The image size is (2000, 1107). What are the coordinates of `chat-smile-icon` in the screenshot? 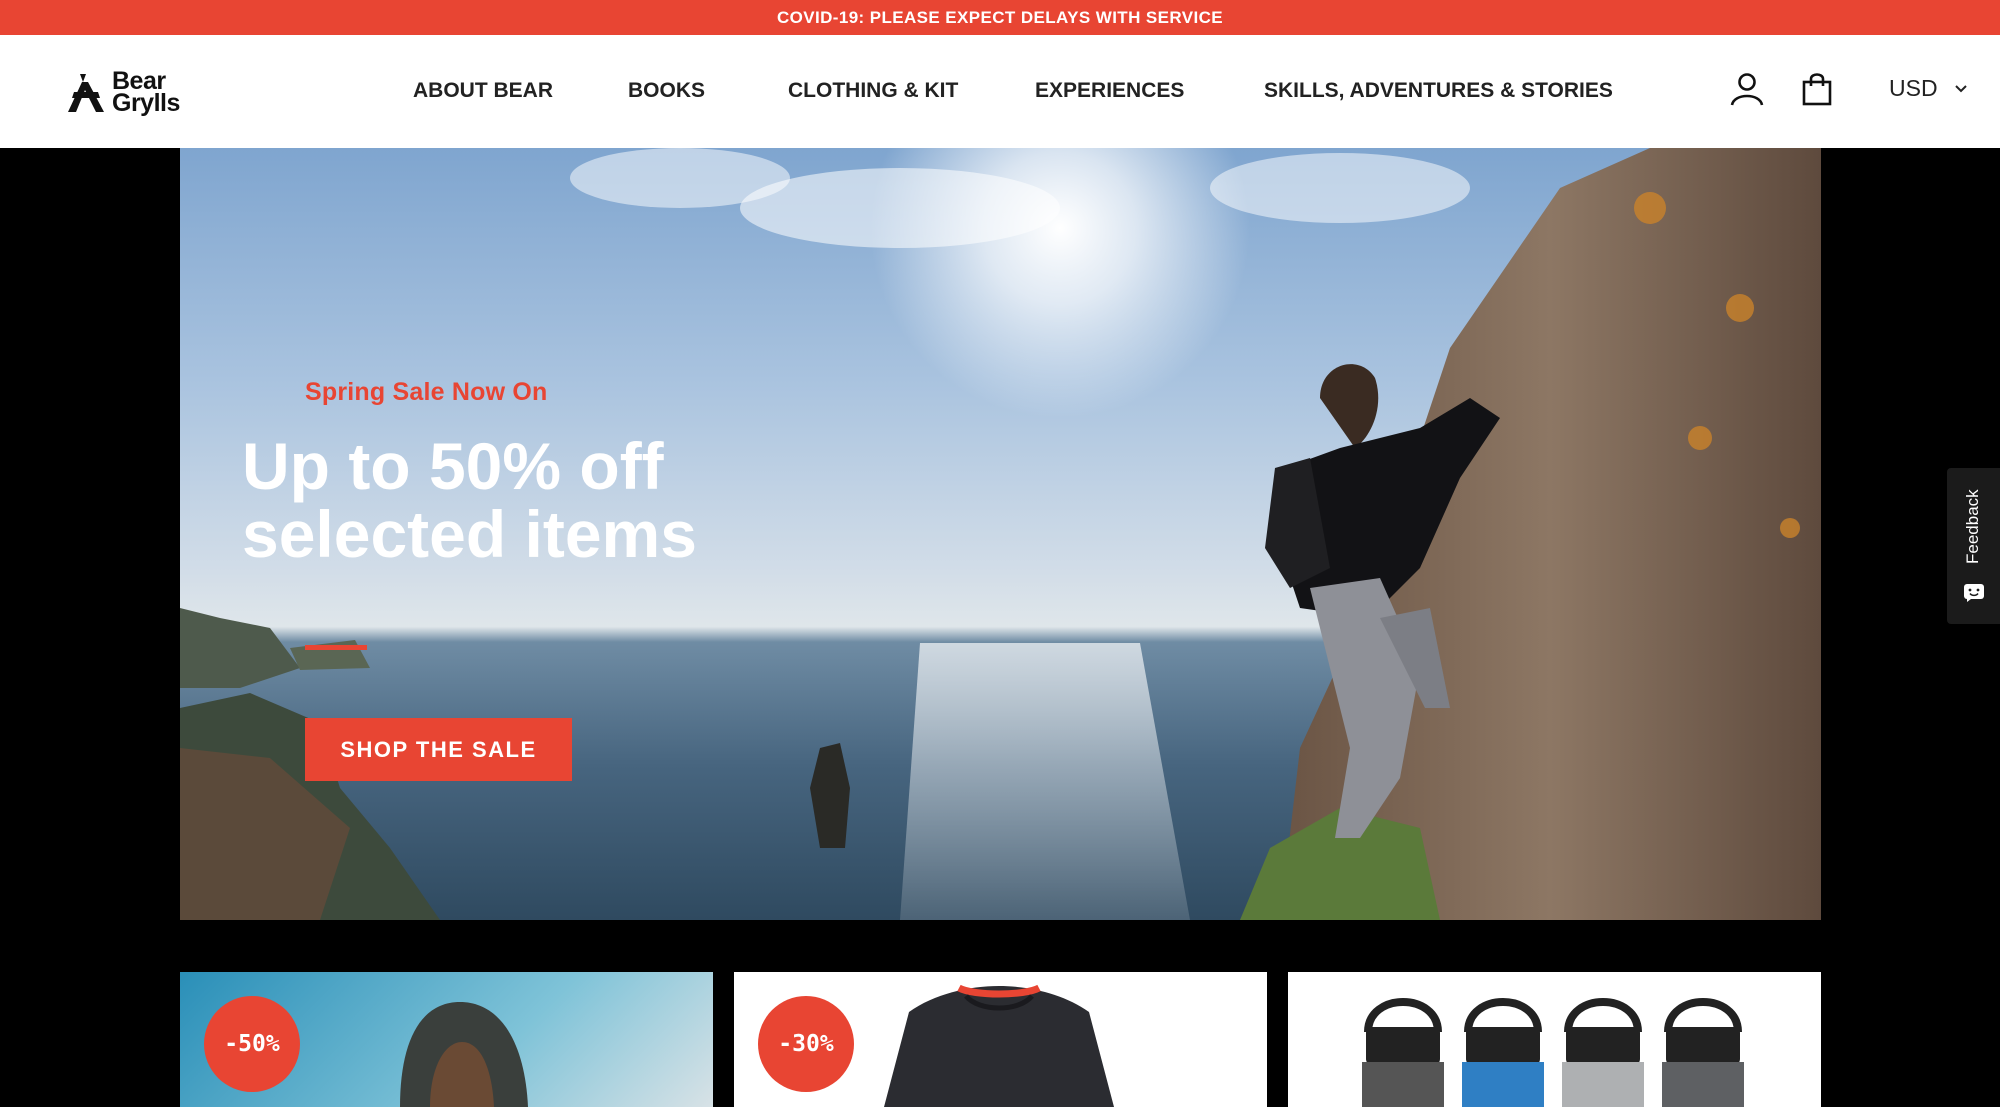 It's located at (1974, 593).